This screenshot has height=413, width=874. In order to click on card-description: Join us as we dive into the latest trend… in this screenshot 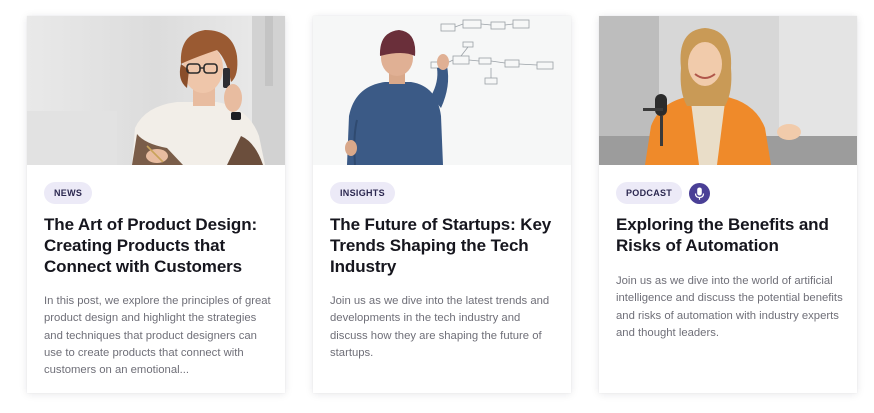, I will do `click(440, 327)`.